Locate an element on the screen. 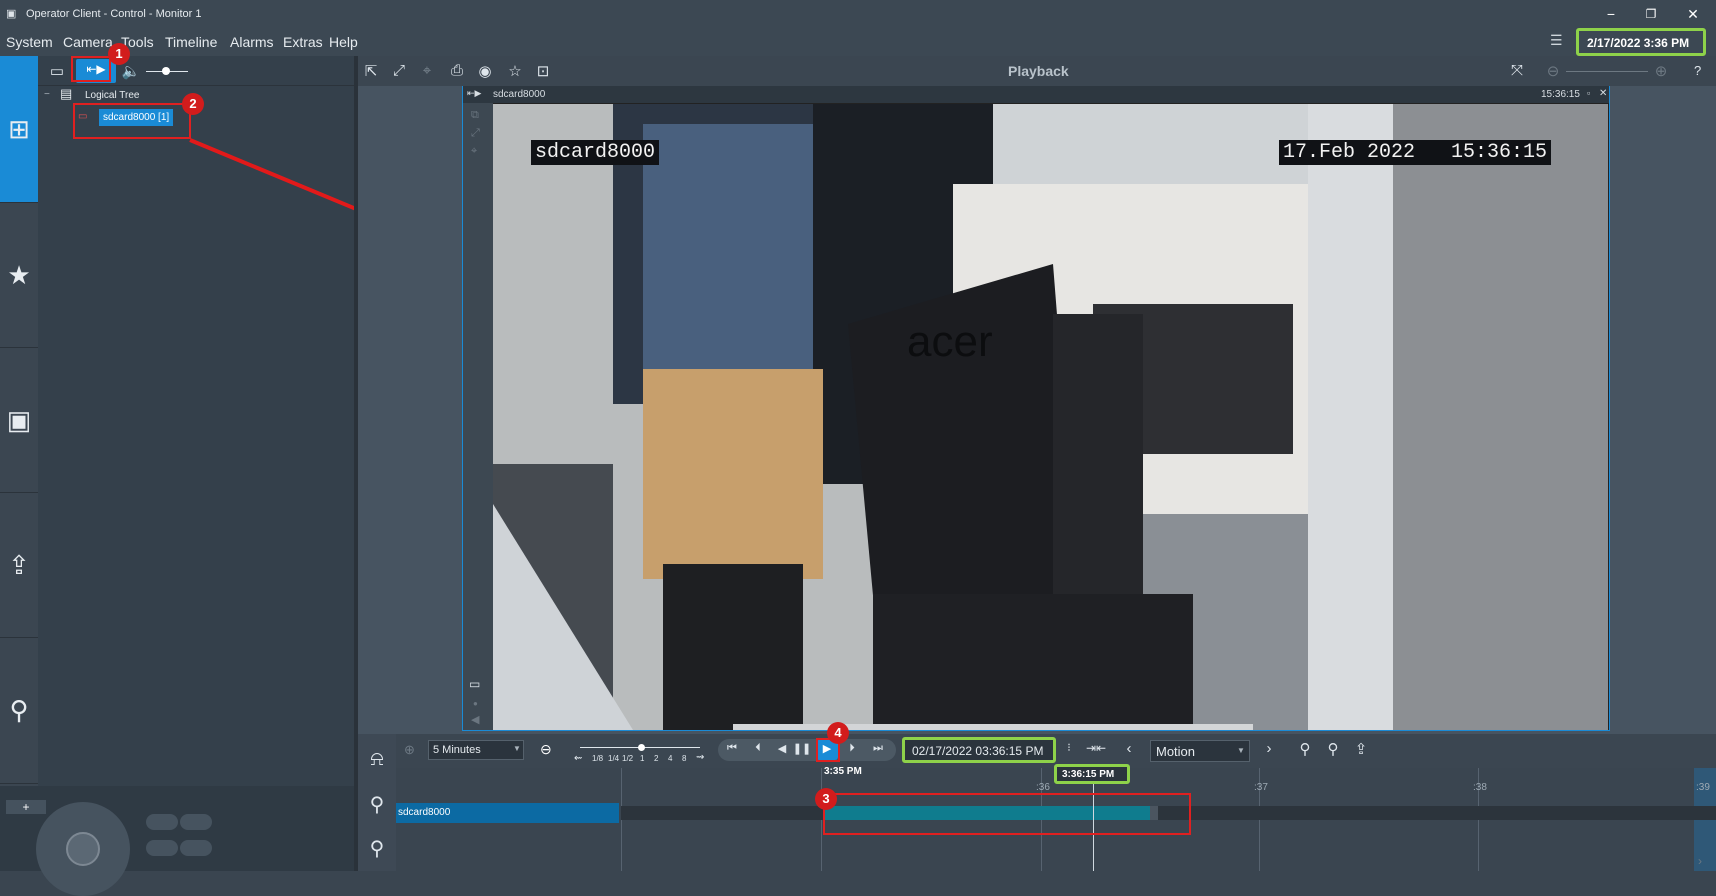 Image resolution: width=1716 pixels, height=896 pixels. speed-label-1-4: 1/4 is located at coordinates (614, 758).